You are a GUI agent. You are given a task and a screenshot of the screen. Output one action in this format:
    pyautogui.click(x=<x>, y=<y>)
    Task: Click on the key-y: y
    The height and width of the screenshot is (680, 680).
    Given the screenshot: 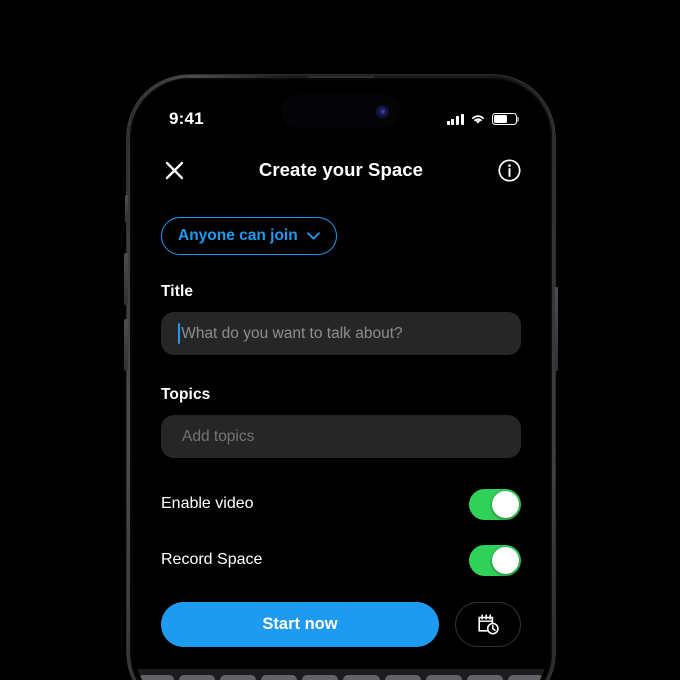 What is the action you would take?
    pyautogui.click(x=361, y=677)
    